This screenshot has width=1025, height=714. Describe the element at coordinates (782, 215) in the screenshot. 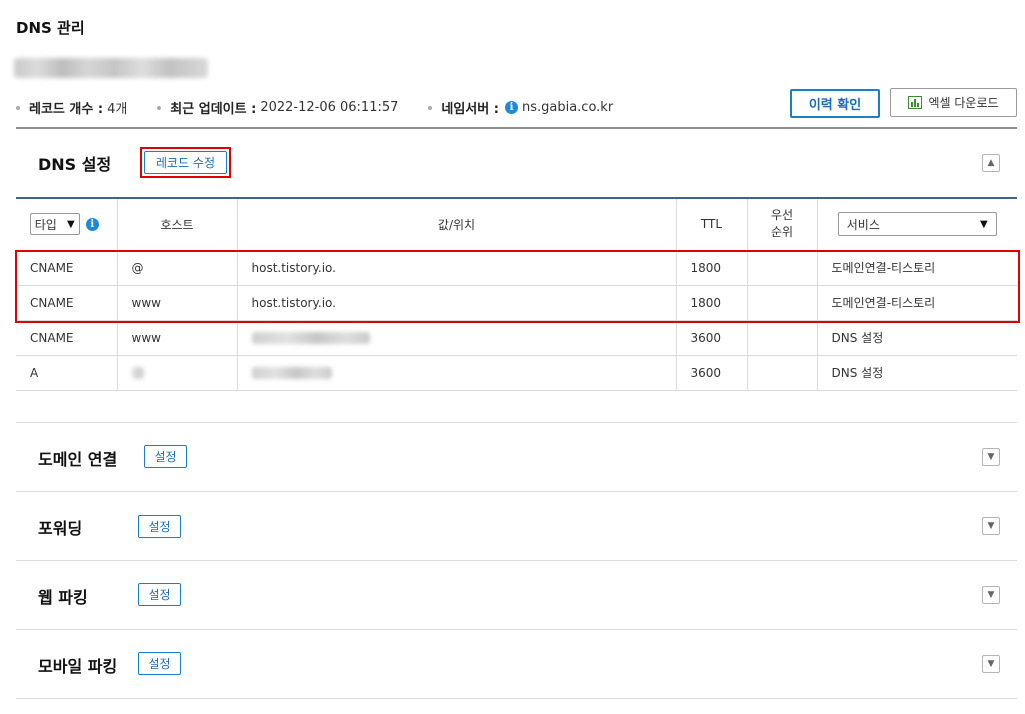

I see `priority-label-line1: 우선` at that location.